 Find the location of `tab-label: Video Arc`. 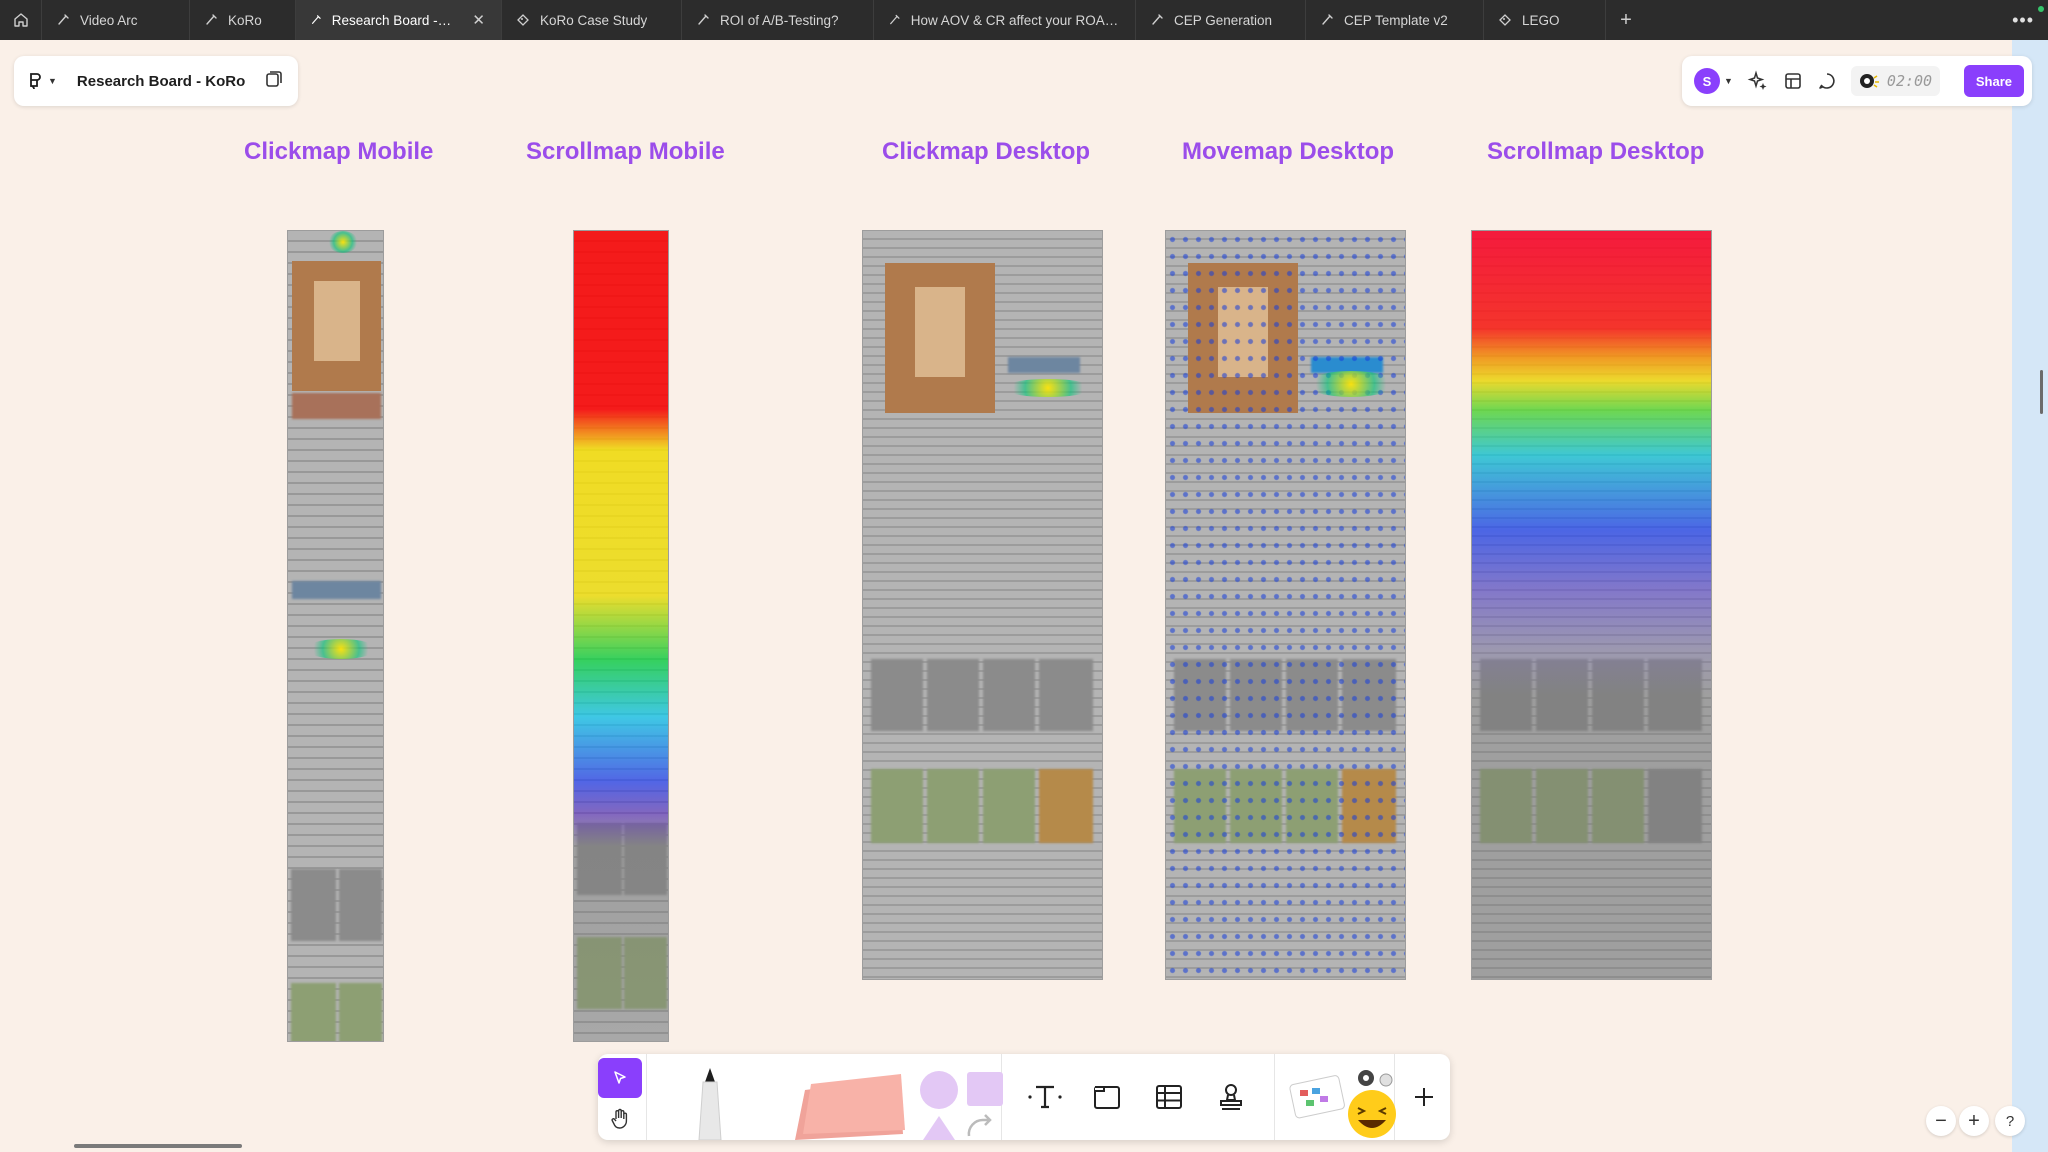

tab-label: Video Arc is located at coordinates (109, 20).